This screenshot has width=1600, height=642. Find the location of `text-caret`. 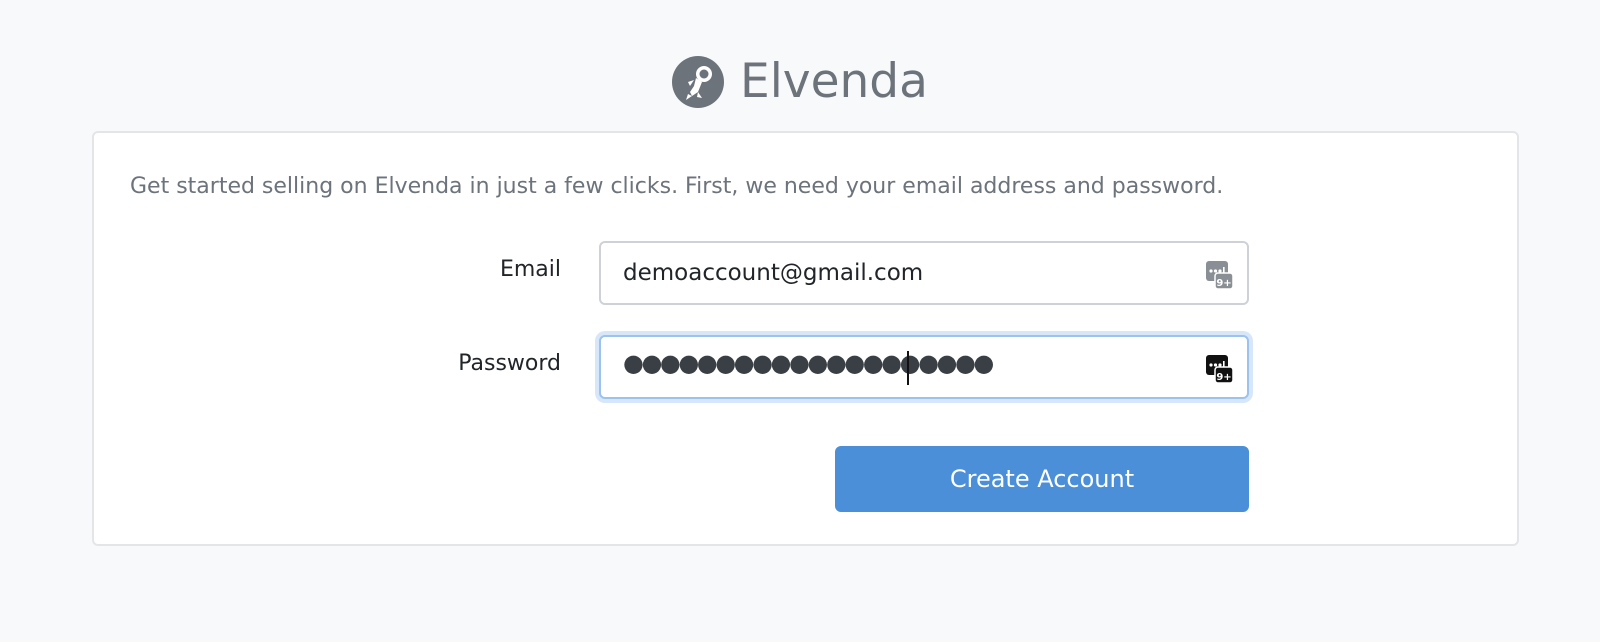

text-caret is located at coordinates (908, 368).